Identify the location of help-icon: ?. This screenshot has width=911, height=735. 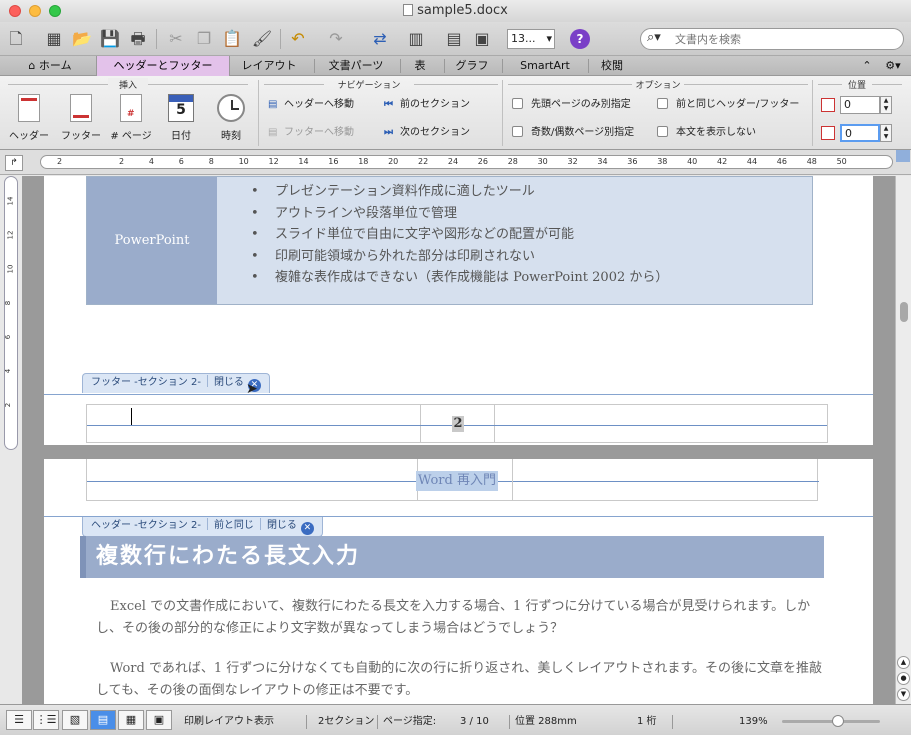
(580, 39).